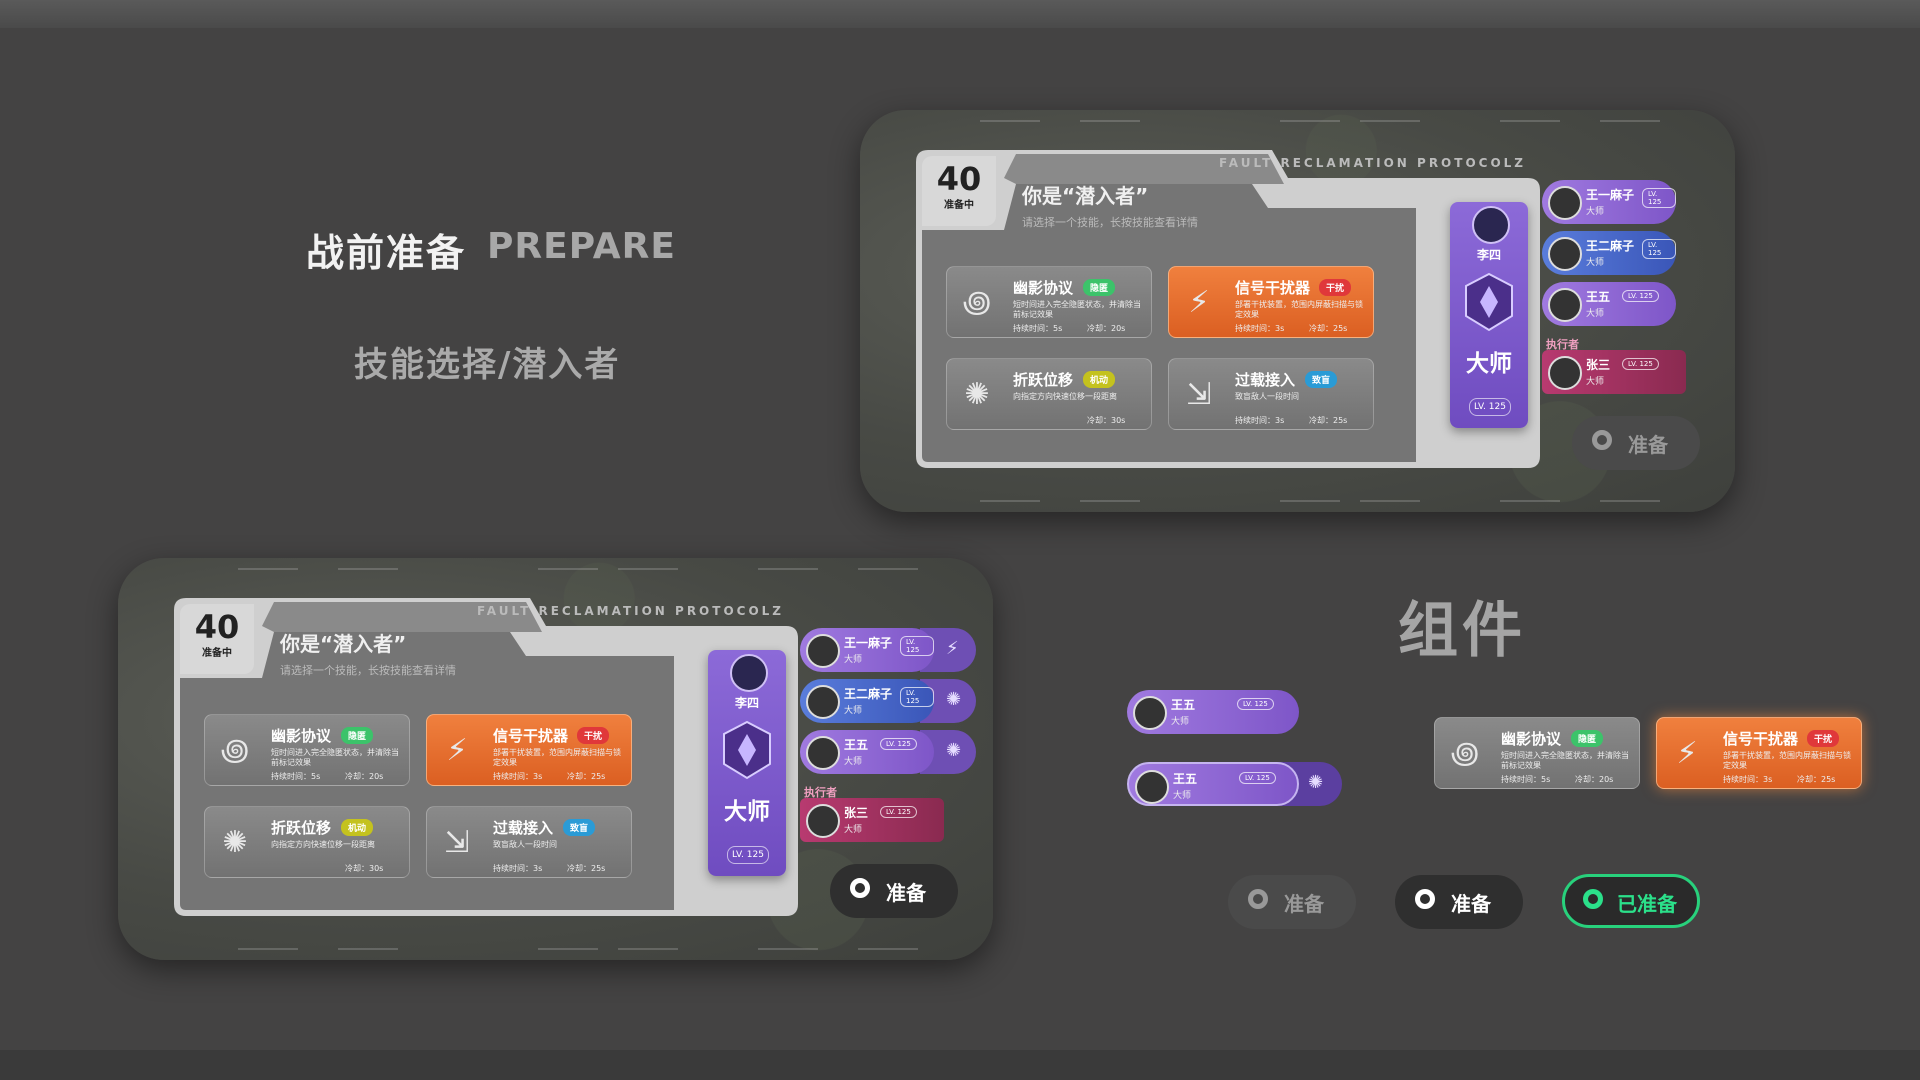 This screenshot has width=1920, height=1080. Describe the element at coordinates (1647, 904) in the screenshot. I see `ready-label: 已准备` at that location.